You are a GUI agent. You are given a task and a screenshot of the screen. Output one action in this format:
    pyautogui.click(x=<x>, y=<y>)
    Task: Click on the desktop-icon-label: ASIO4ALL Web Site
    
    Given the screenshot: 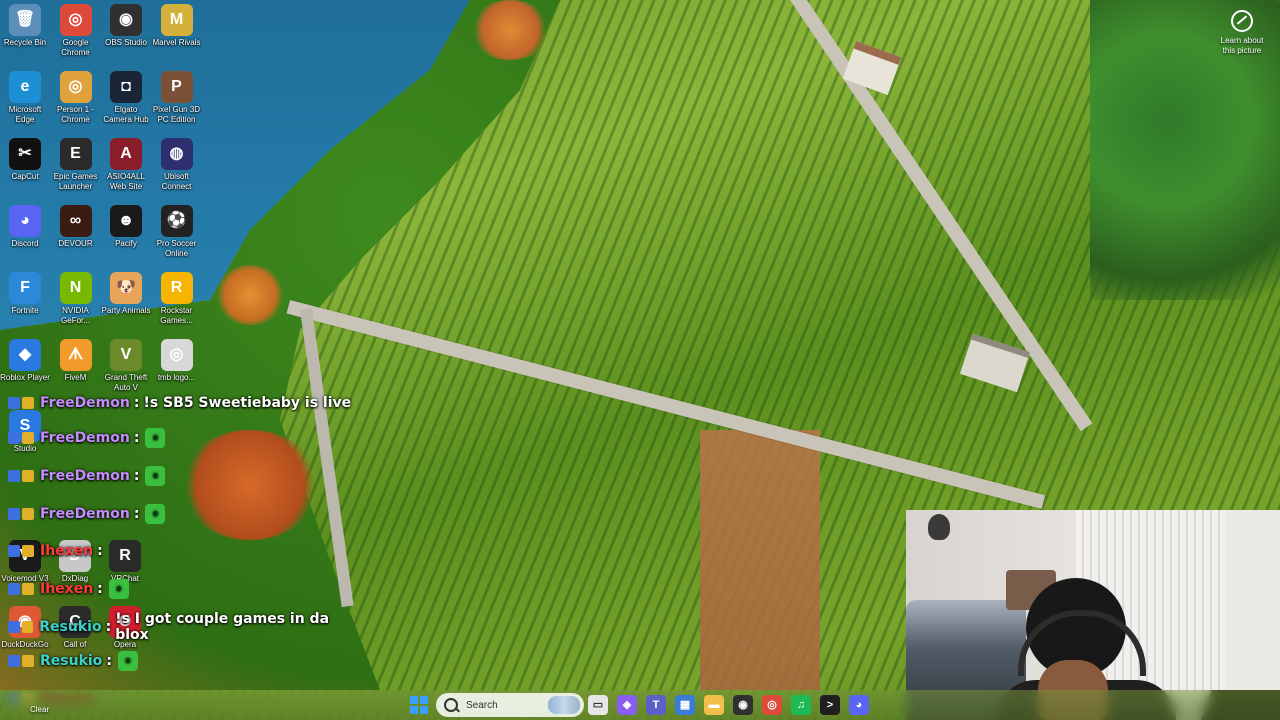 What is the action you would take?
    pyautogui.click(x=126, y=181)
    